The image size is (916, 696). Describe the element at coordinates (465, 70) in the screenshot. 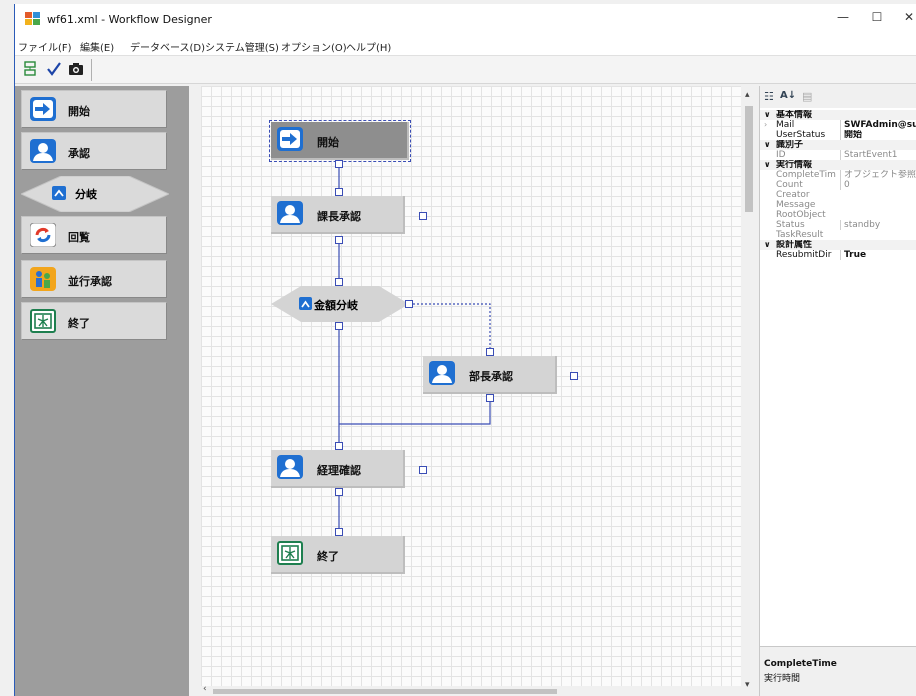

I see `toolbar` at that location.